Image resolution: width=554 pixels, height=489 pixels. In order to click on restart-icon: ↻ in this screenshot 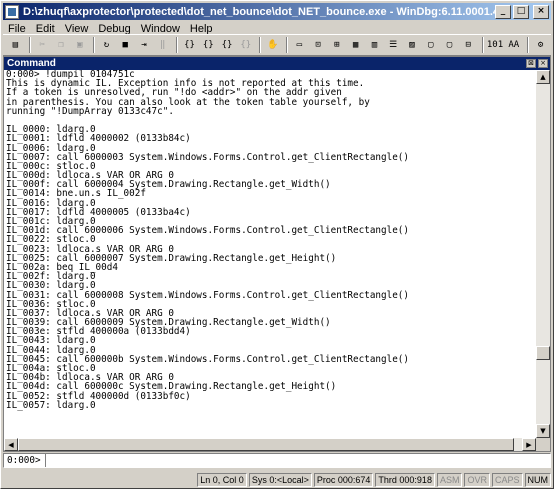, I will do `click(106, 45)`.